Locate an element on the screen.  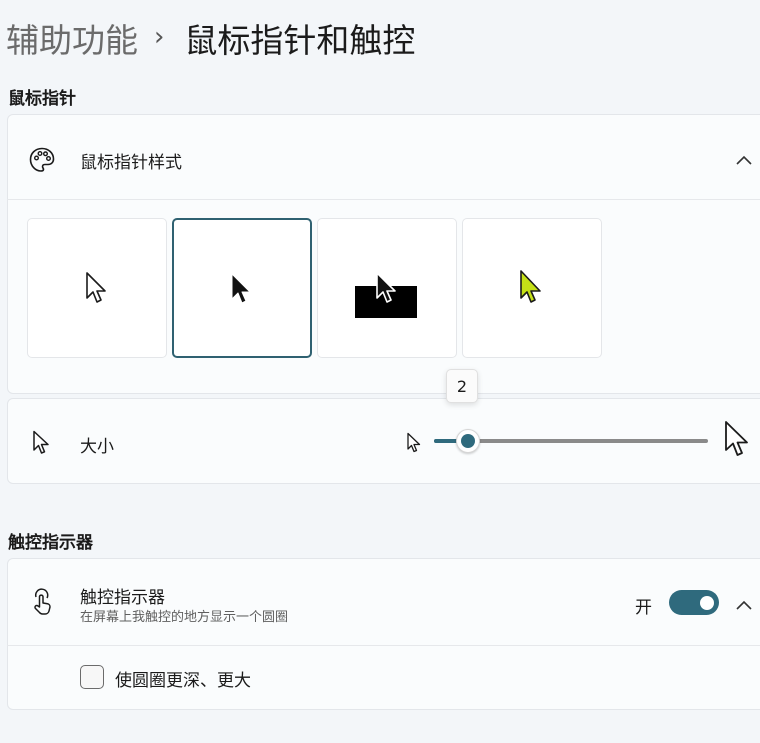
darker-circle-label: 使圆圈更深、更大 is located at coordinates (183, 681).